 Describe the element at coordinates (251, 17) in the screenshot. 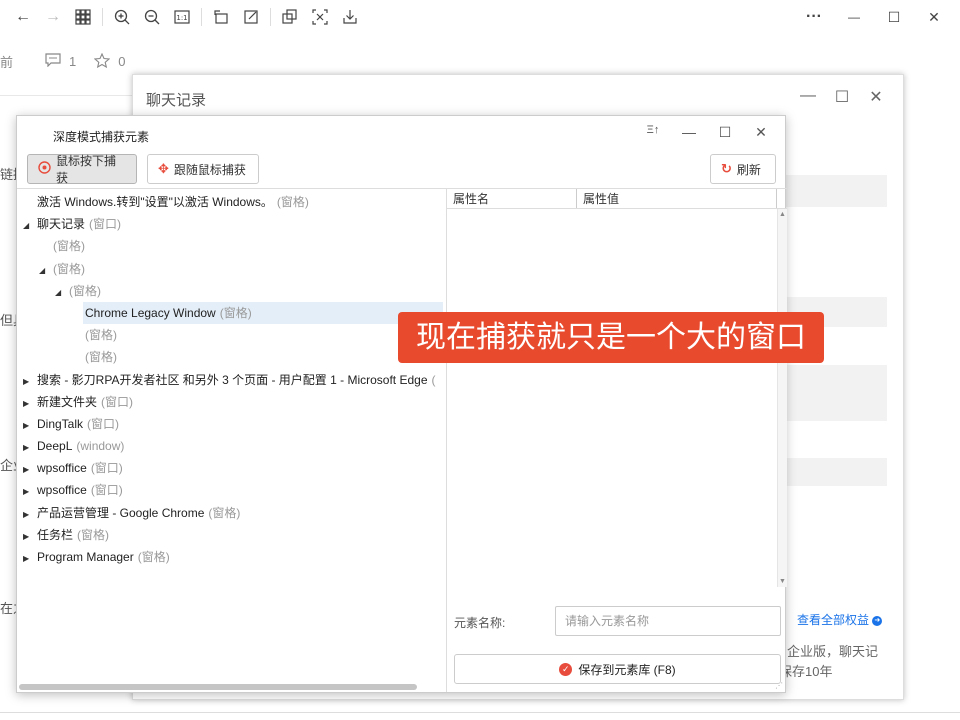

I see `edit-icon` at that location.